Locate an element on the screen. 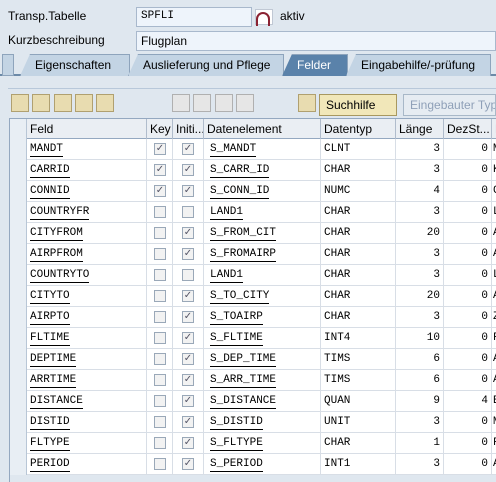  table-row: COUNTRYTO LAND1CHAR30L is located at coordinates (253, 275).